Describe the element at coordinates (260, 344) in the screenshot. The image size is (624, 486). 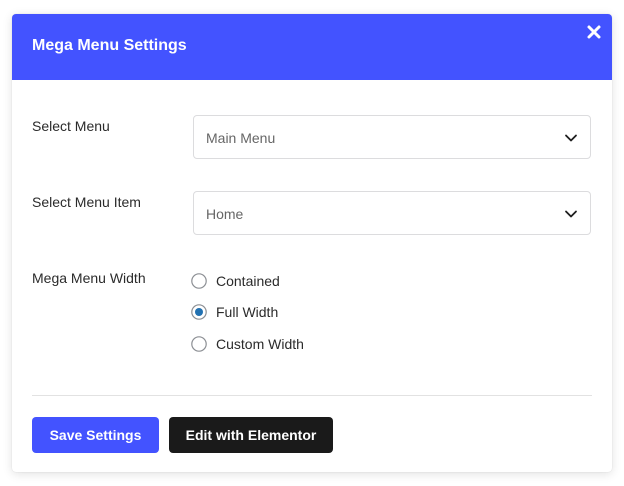
I see `radio-custom-width-label: Custom Width` at that location.